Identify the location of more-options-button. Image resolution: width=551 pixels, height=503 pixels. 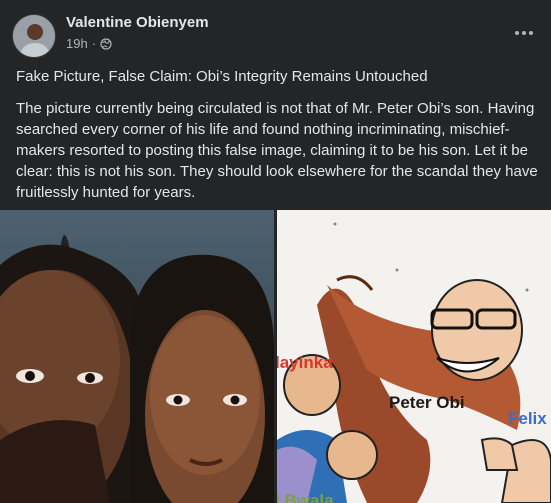
(524, 33).